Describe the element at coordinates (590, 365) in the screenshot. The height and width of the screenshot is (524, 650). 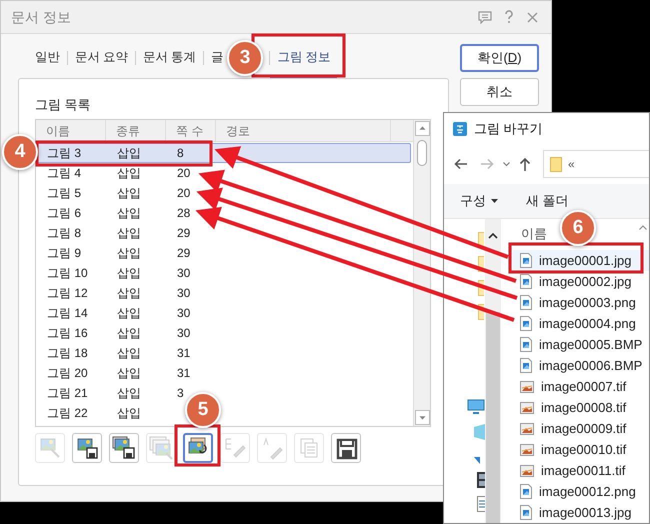
I see `file-name: image00006.BMP` at that location.